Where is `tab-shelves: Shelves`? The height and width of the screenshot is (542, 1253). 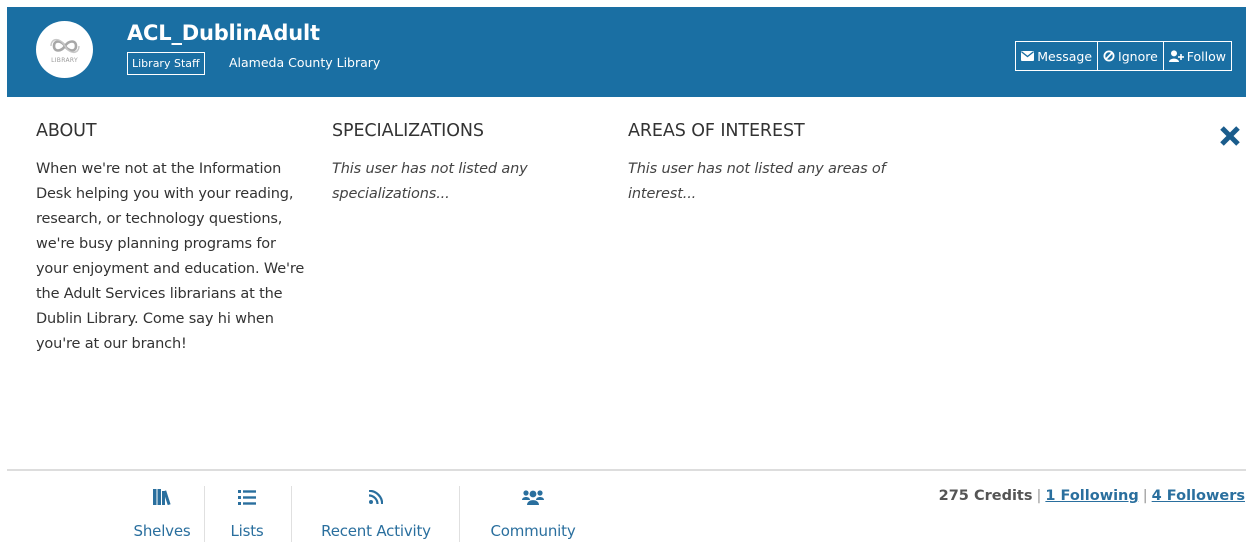 tab-shelves: Shelves is located at coordinates (162, 514).